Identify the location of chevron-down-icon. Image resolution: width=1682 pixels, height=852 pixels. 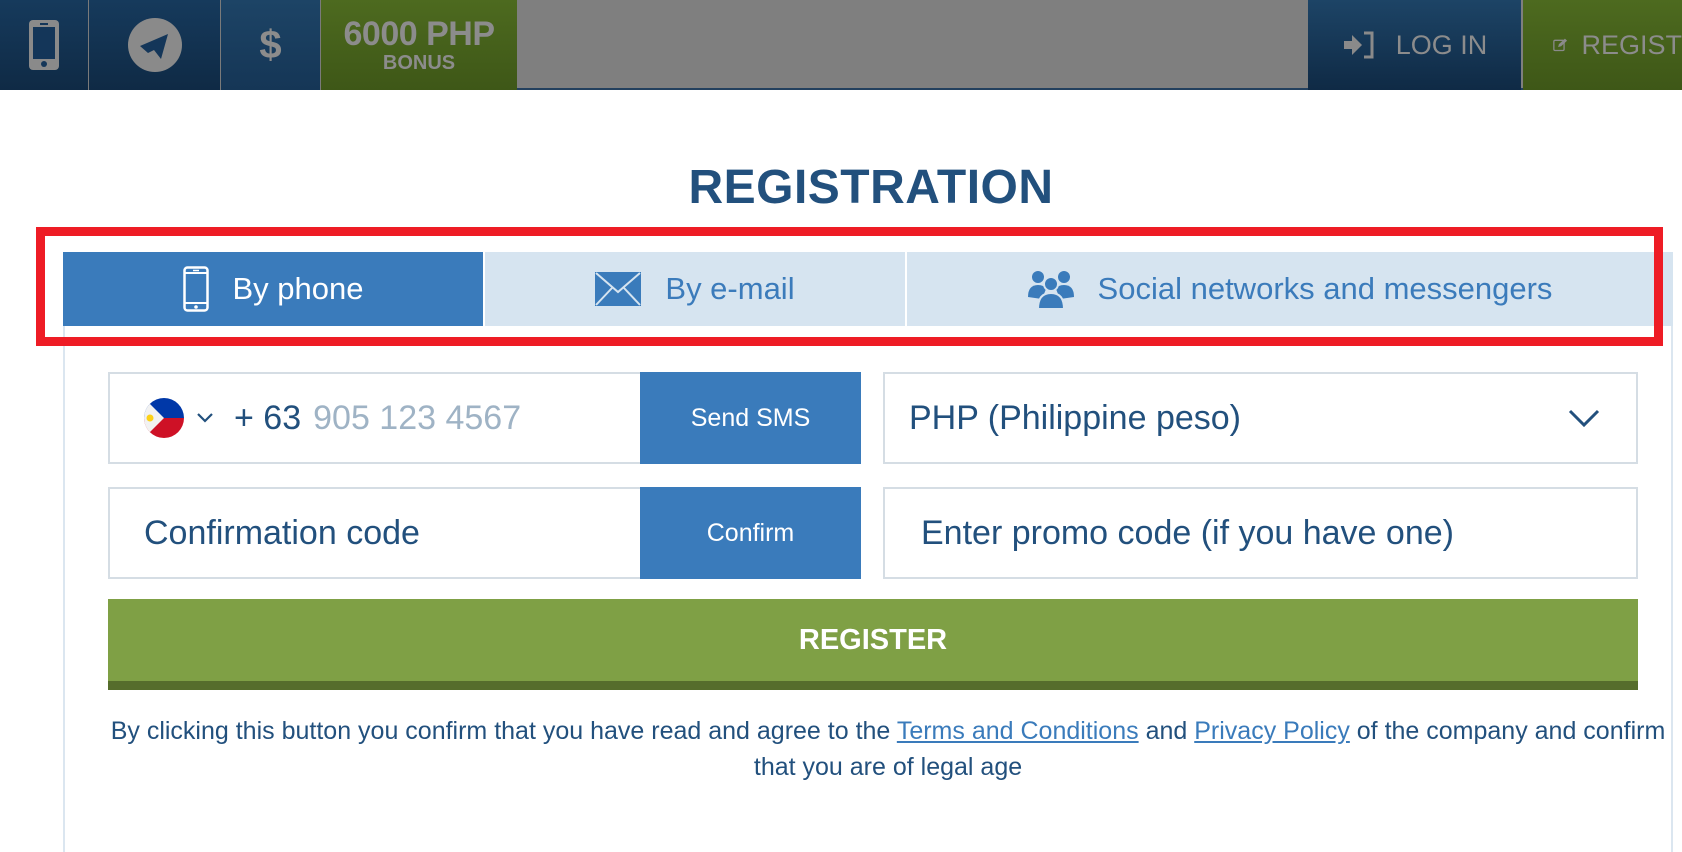
(1584, 418).